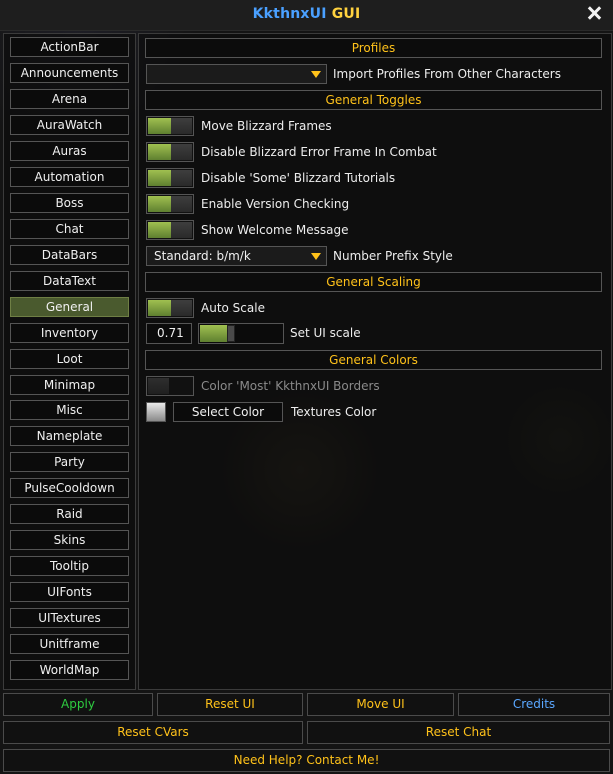 This screenshot has width=613, height=774. What do you see at coordinates (373, 282) in the screenshot?
I see `section-header-general-scaling: General Scaling` at bounding box center [373, 282].